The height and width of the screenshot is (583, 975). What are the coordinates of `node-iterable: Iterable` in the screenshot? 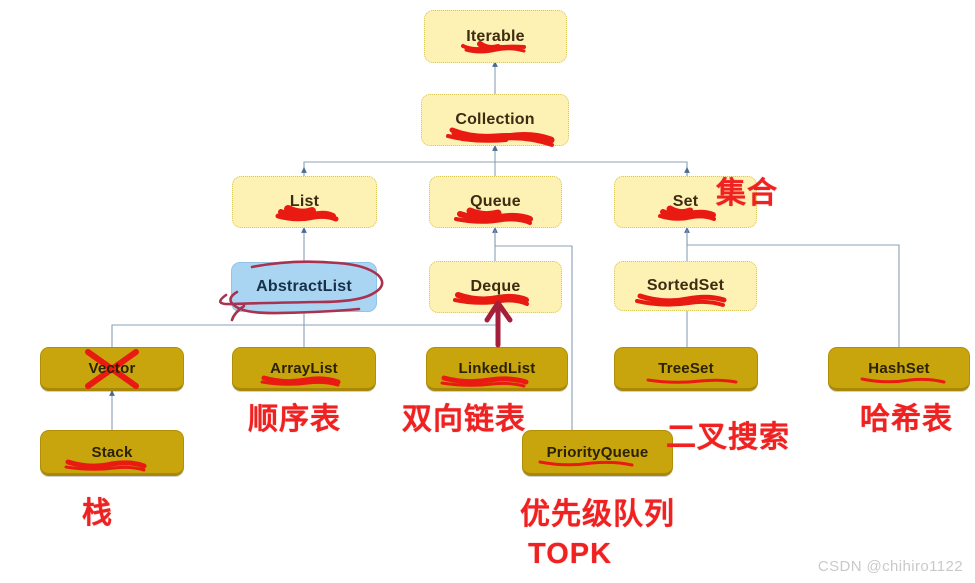 It's located at (495, 36).